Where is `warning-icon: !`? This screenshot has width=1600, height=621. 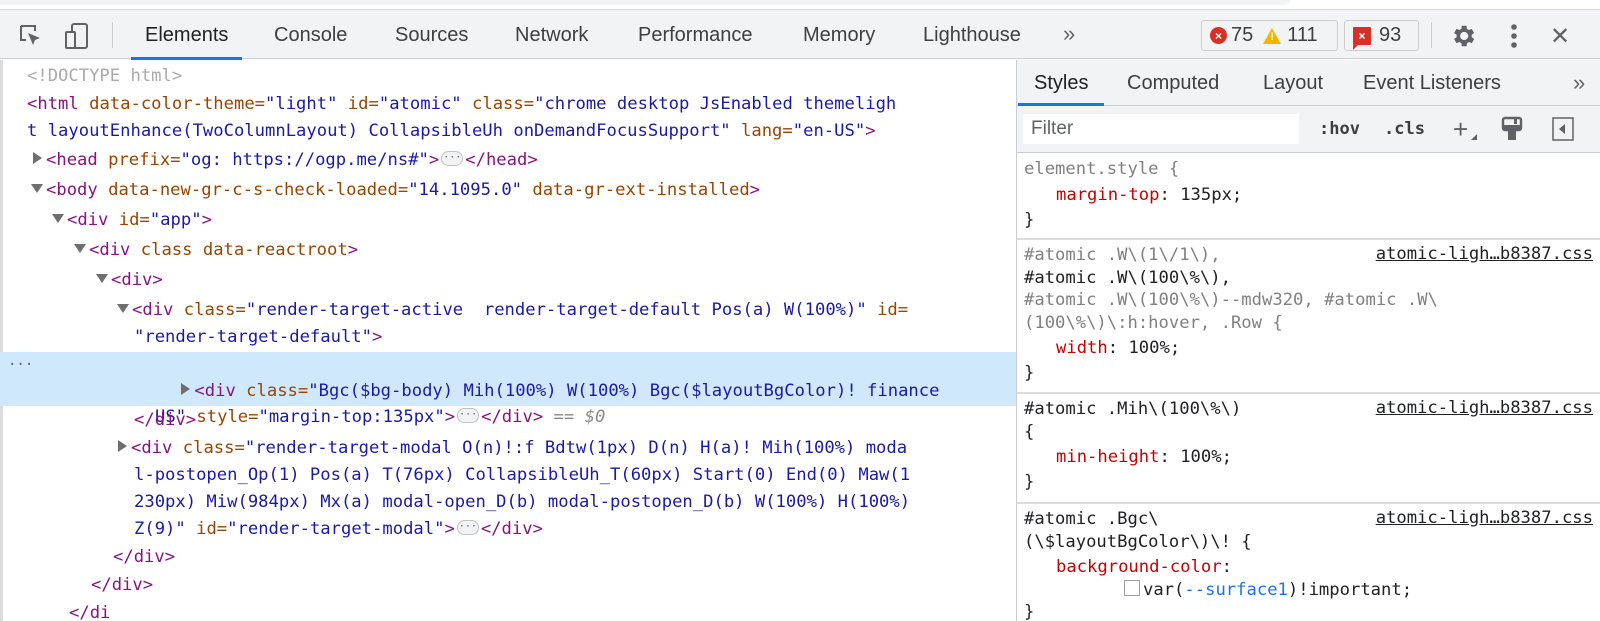 warning-icon: ! is located at coordinates (1272, 35).